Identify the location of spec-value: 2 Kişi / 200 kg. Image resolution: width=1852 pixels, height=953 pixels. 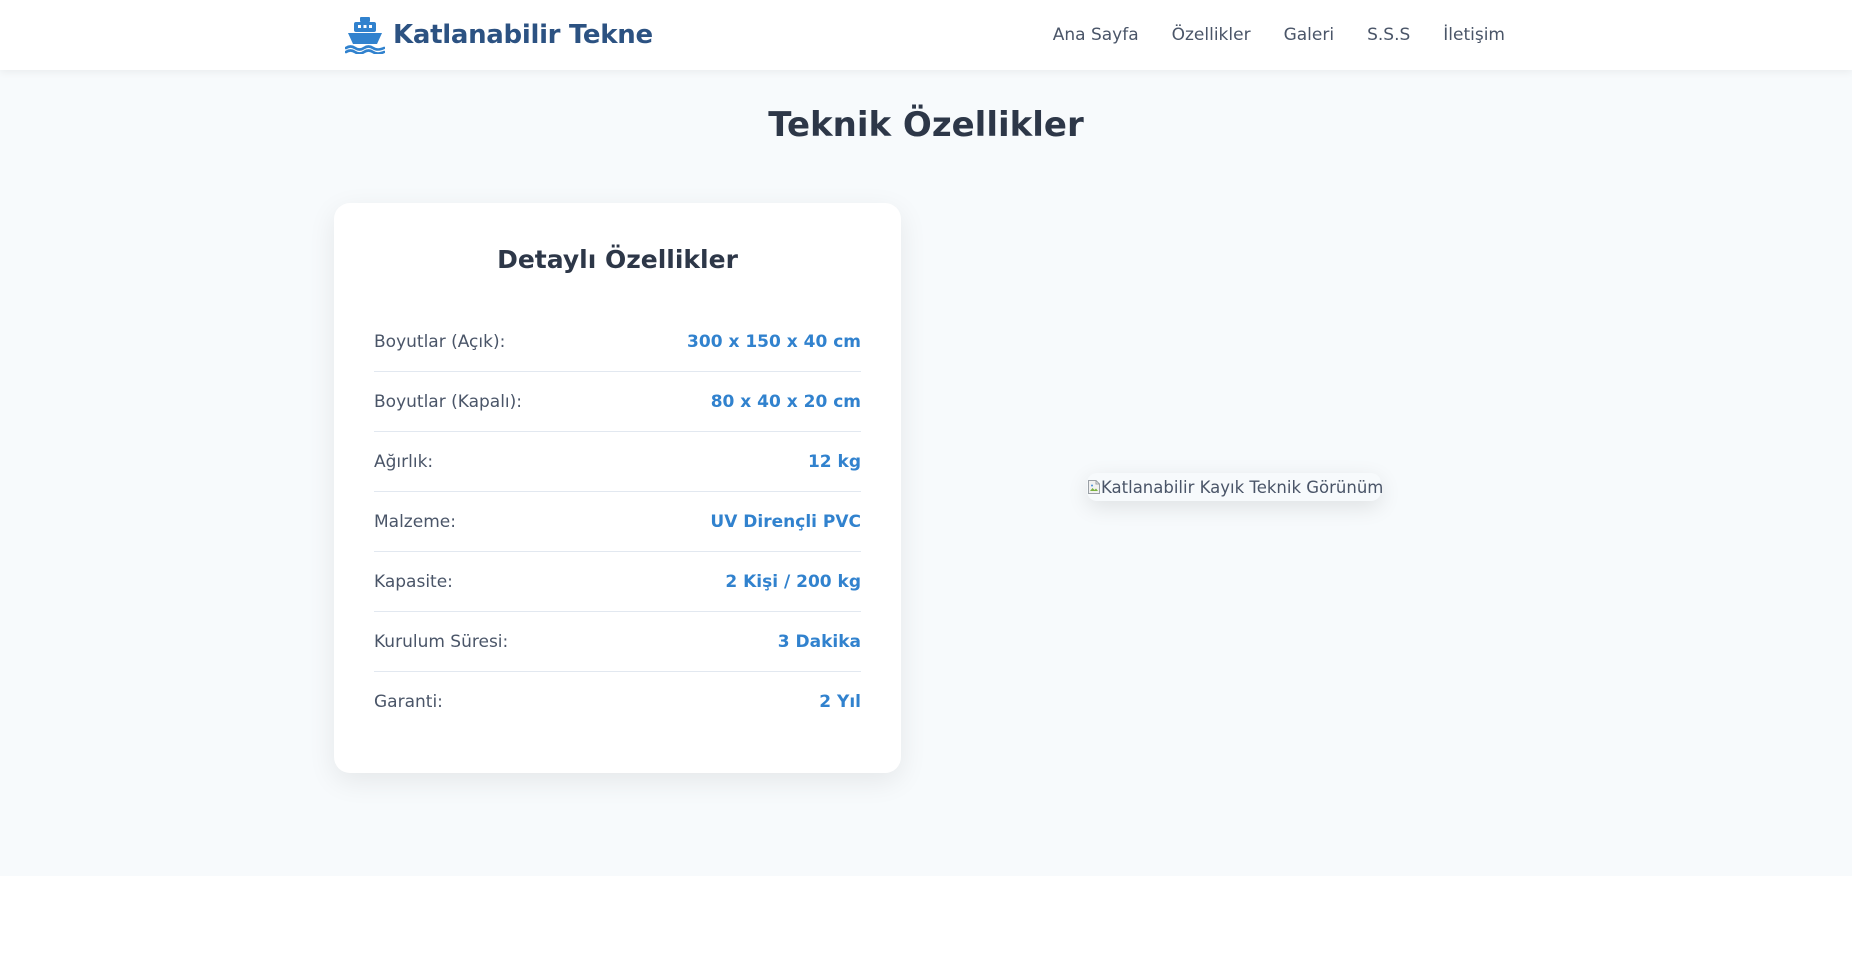
(793, 581).